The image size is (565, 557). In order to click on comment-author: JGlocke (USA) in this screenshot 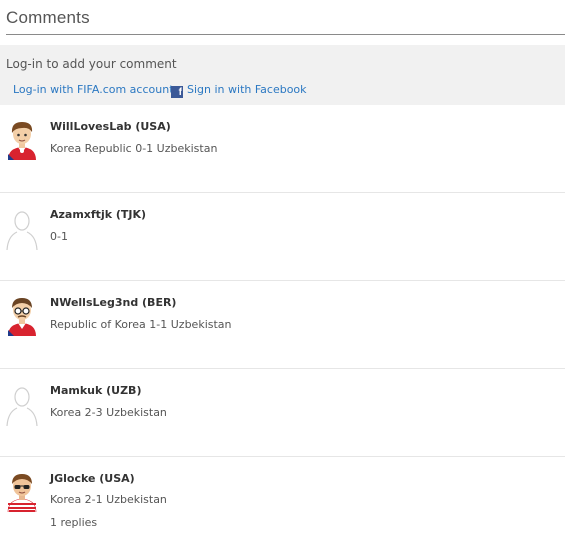, I will do `click(92, 478)`.